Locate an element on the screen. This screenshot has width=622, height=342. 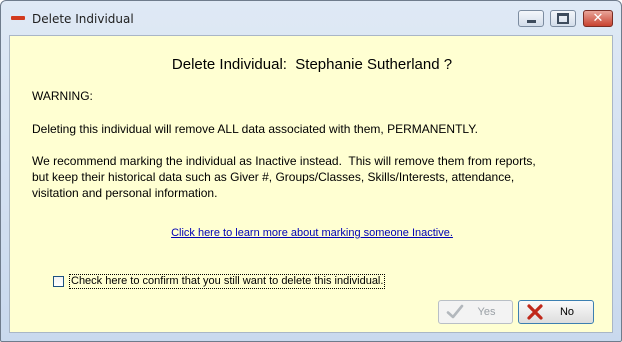
close-button: ✕ is located at coordinates (598, 18).